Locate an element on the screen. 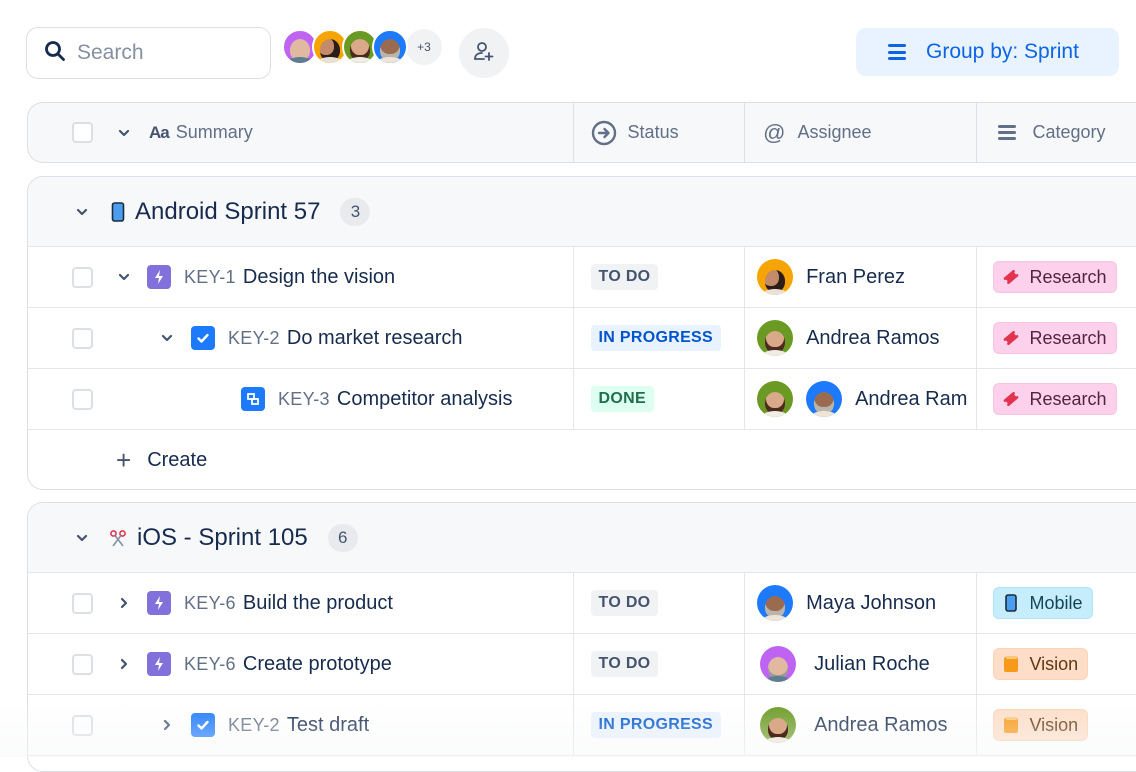 This screenshot has width=1136, height=772. column-header-summary: Aa Summary is located at coordinates (301, 132).